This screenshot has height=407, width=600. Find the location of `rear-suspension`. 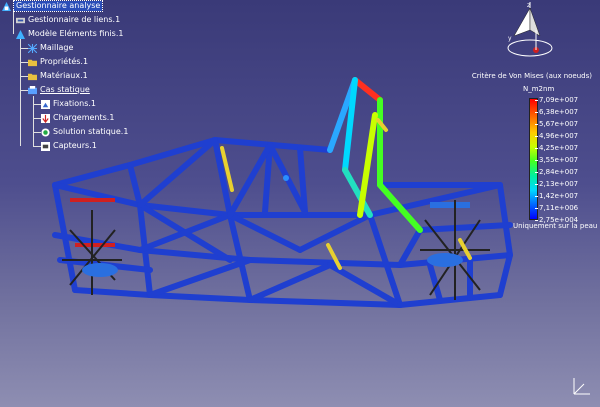

rear-suspension is located at coordinates (455, 250).